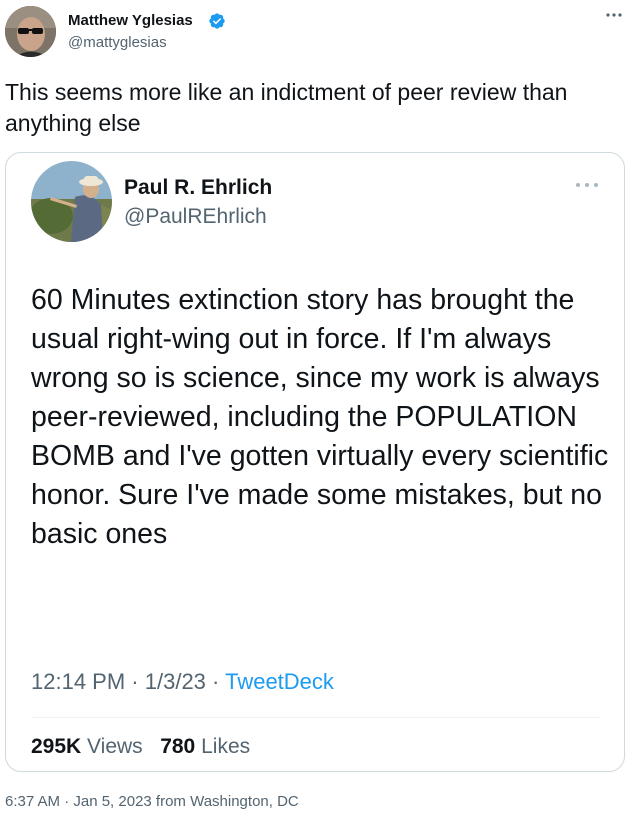 The width and height of the screenshot is (630, 815). I want to click on quoted-tweet-meta: 12:14 PM · 1/3/23 · TweetDeck, so click(182, 682).